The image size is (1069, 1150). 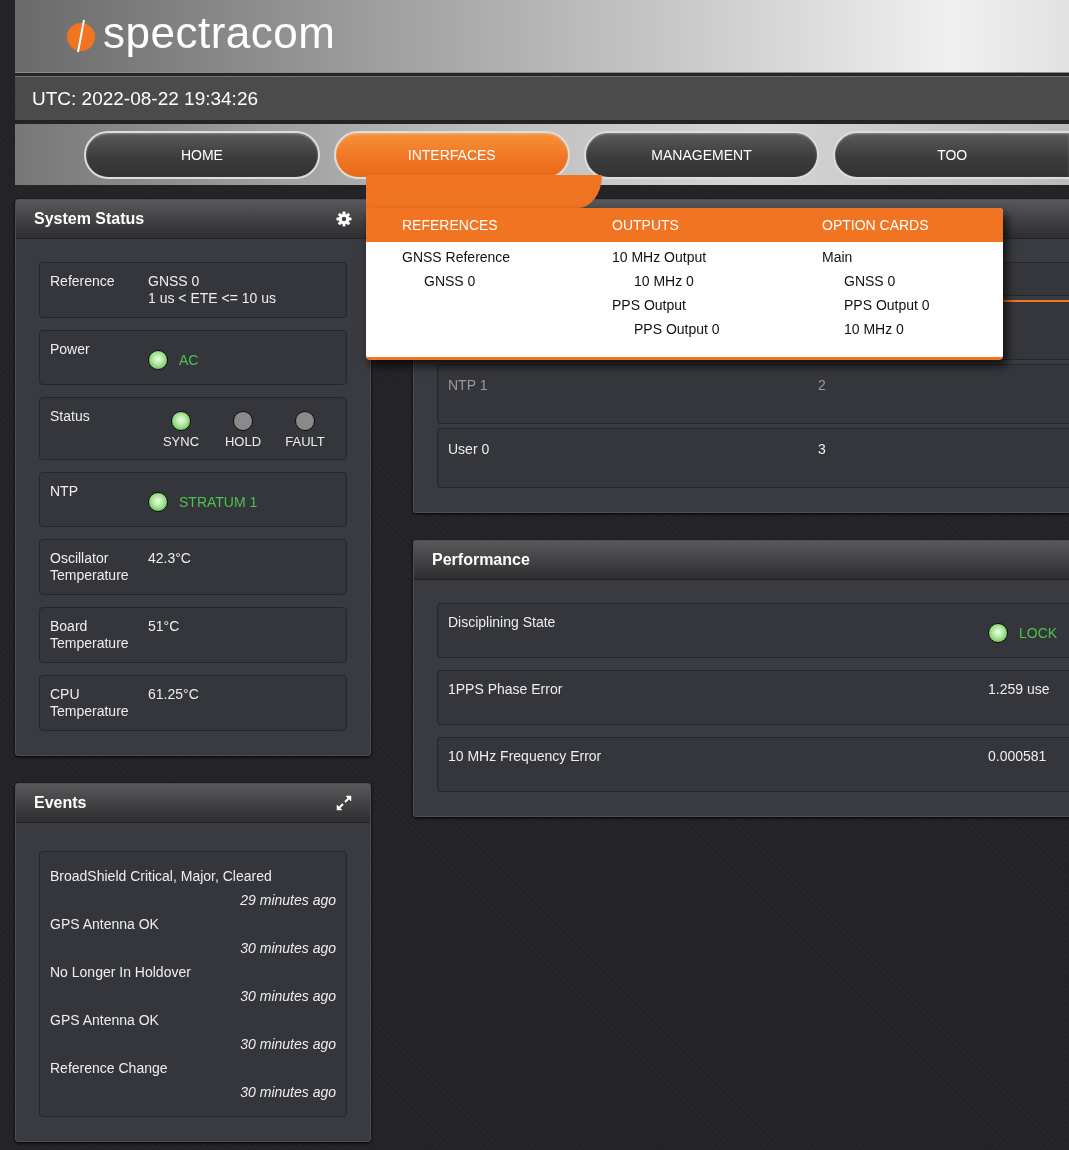 What do you see at coordinates (202, 154) in the screenshot?
I see `nav-tab: HOME` at bounding box center [202, 154].